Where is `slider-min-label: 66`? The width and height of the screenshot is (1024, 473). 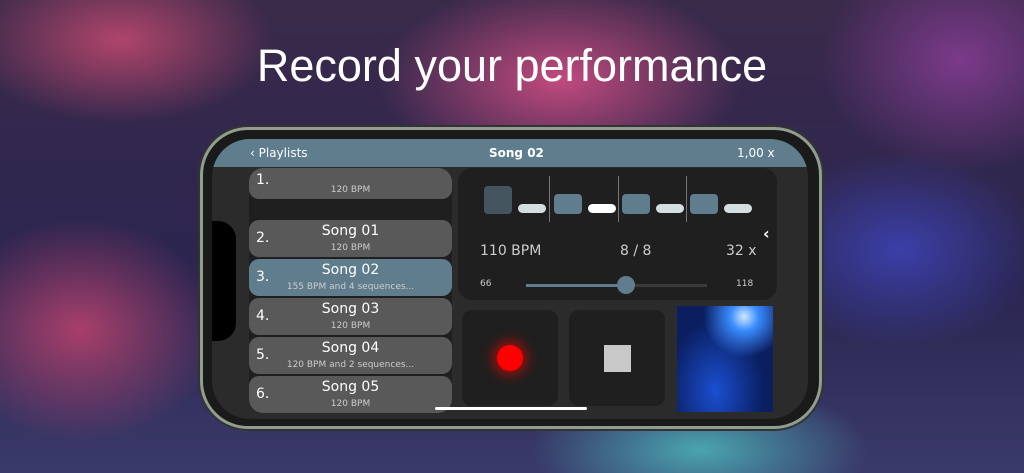
slider-min-label: 66 is located at coordinates (486, 284).